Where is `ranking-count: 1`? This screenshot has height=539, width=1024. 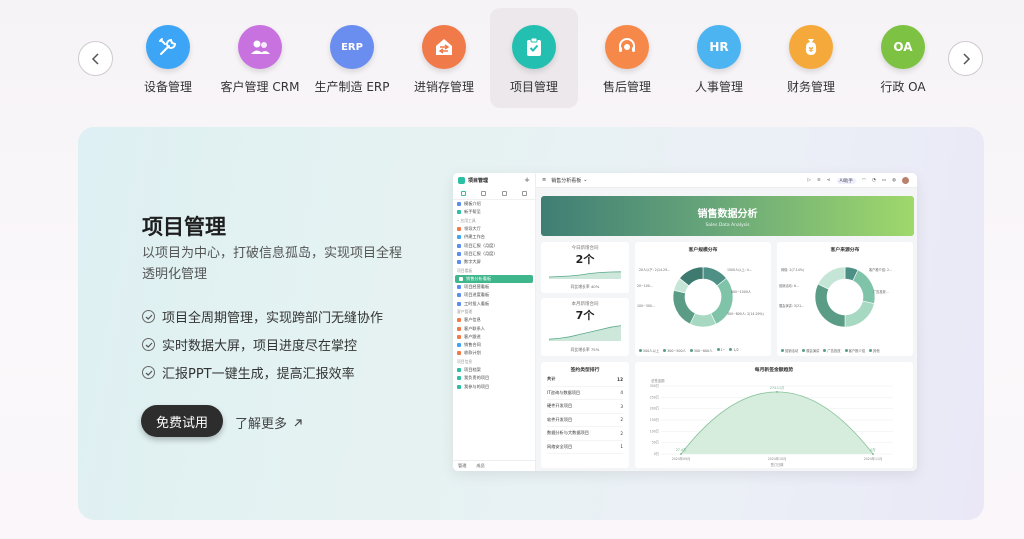
ranking-count: 1 is located at coordinates (621, 447).